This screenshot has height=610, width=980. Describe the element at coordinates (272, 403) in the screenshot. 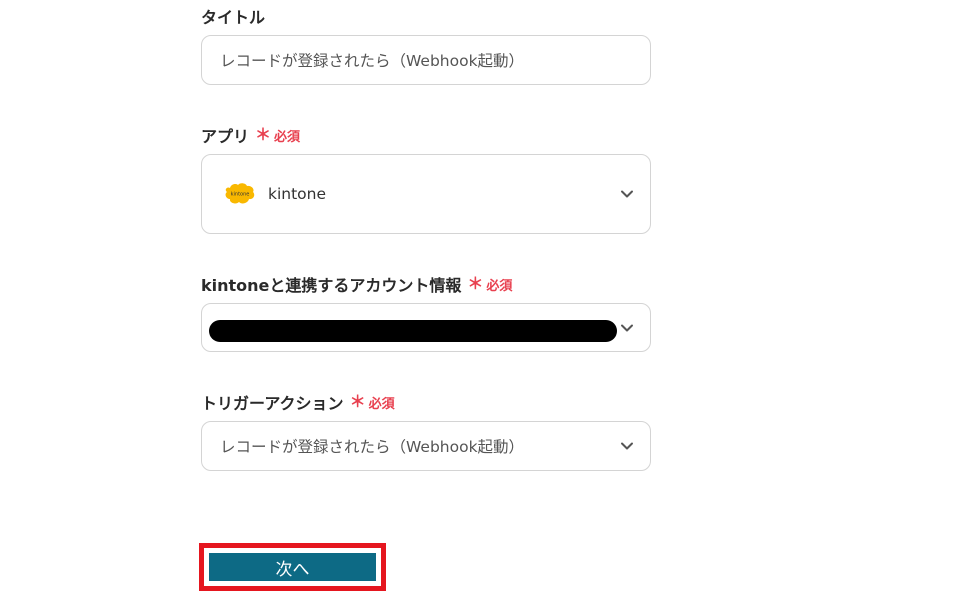

I see `trigger-label-text: トリガーアクション` at that location.